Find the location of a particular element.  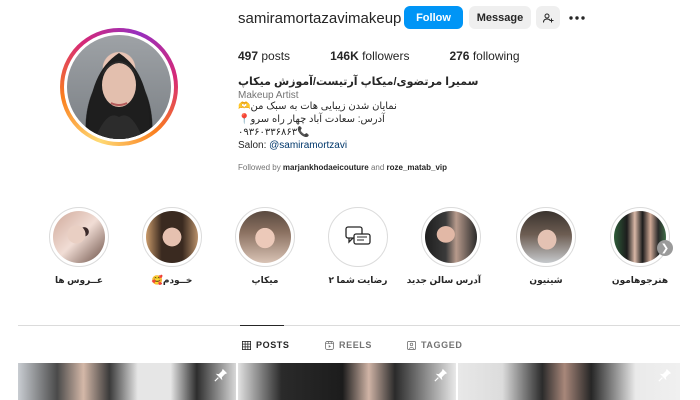

highlight-label: میکاپ is located at coordinates (265, 280).